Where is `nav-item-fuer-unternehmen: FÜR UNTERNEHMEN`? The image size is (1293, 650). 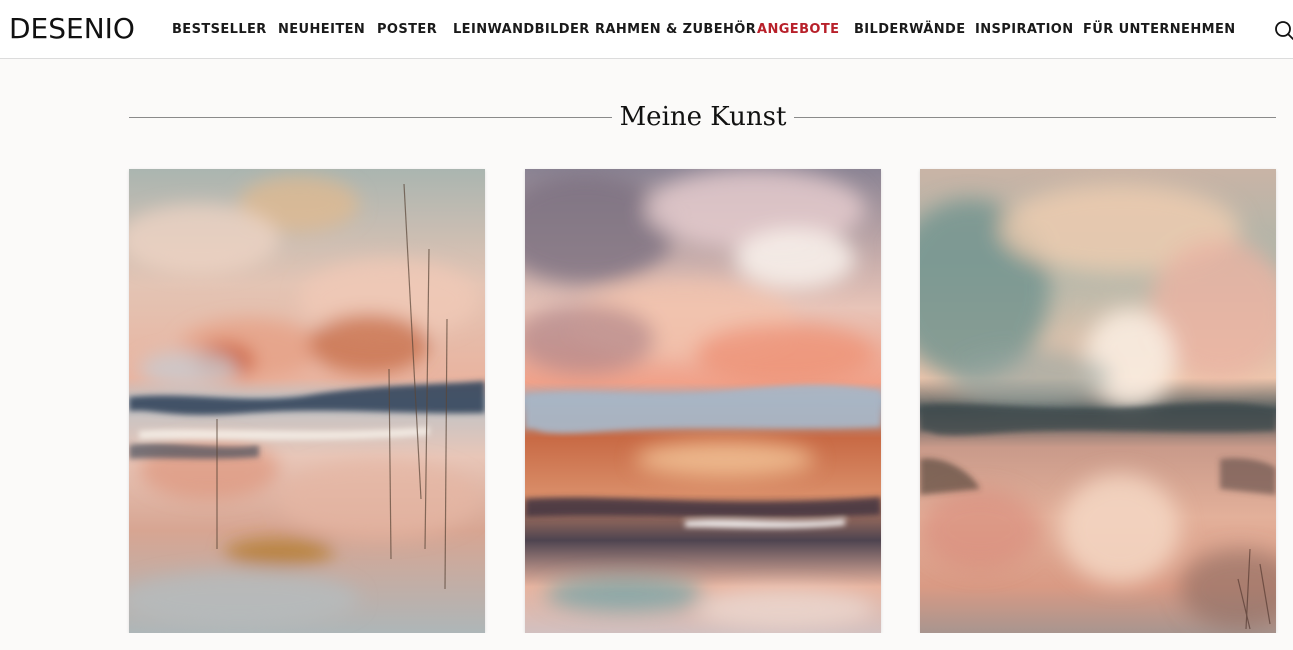
nav-item-fuer-unternehmen: FÜR UNTERNEHMEN is located at coordinates (1159, 30).